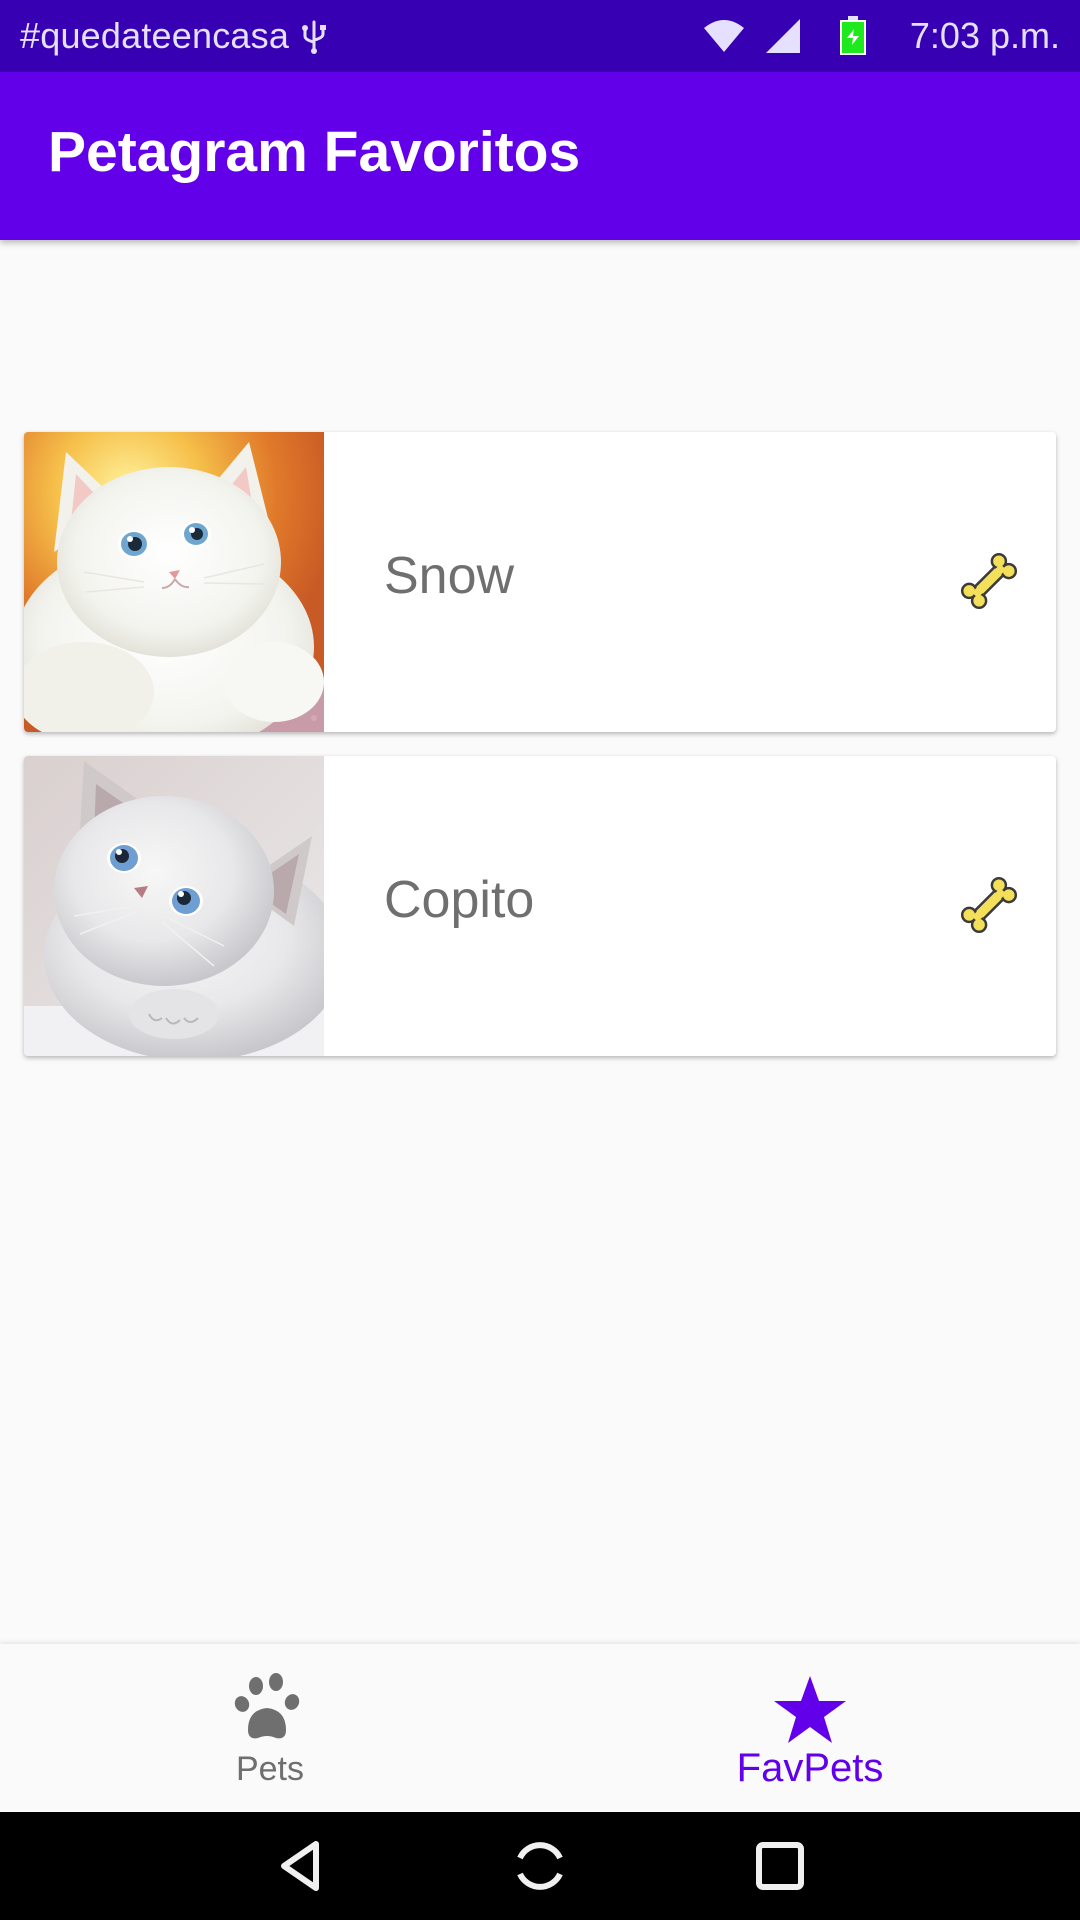  I want to click on signal-icon, so click(783, 36).